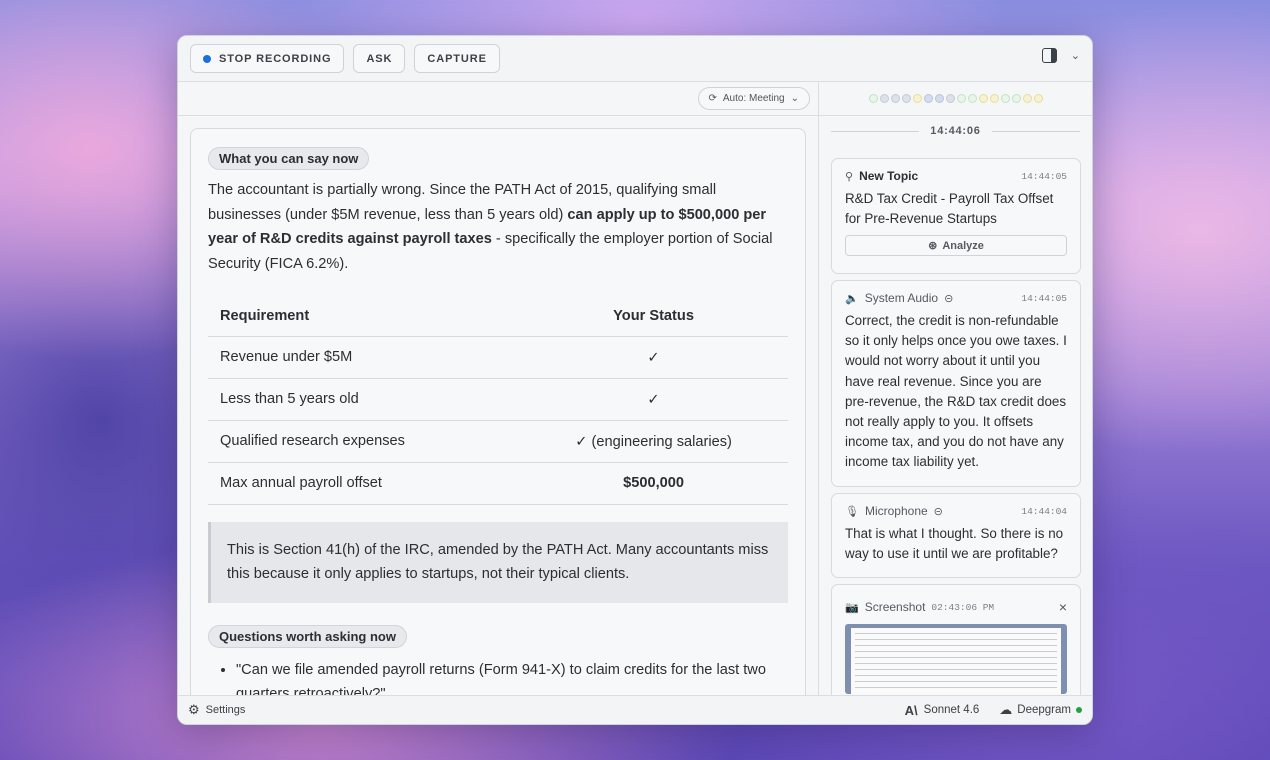 The width and height of the screenshot is (1270, 760). I want to click on model-selector: A\ Sonnet 4.6, so click(942, 710).